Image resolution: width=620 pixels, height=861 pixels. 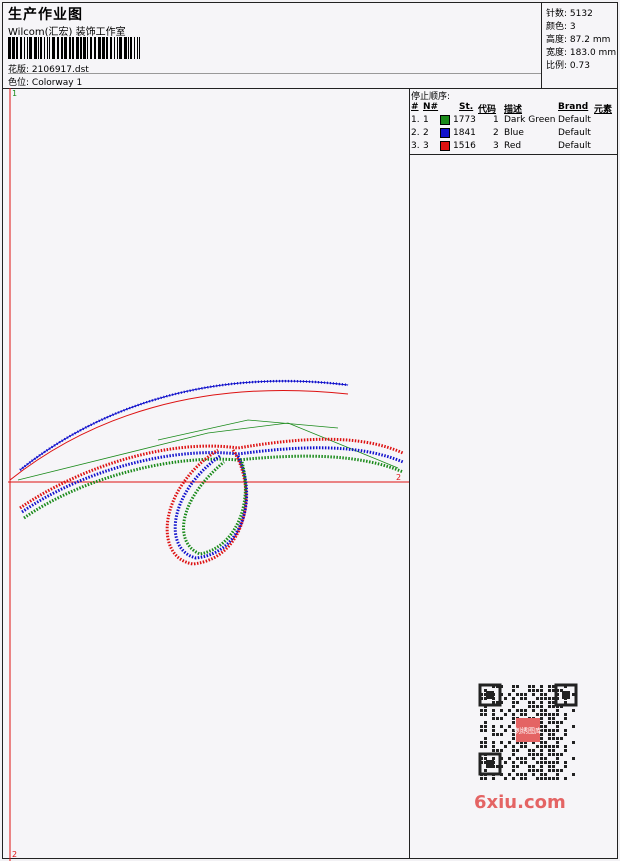 What do you see at coordinates (464, 120) in the screenshot?
I see `row-stitches: 1773` at bounding box center [464, 120].